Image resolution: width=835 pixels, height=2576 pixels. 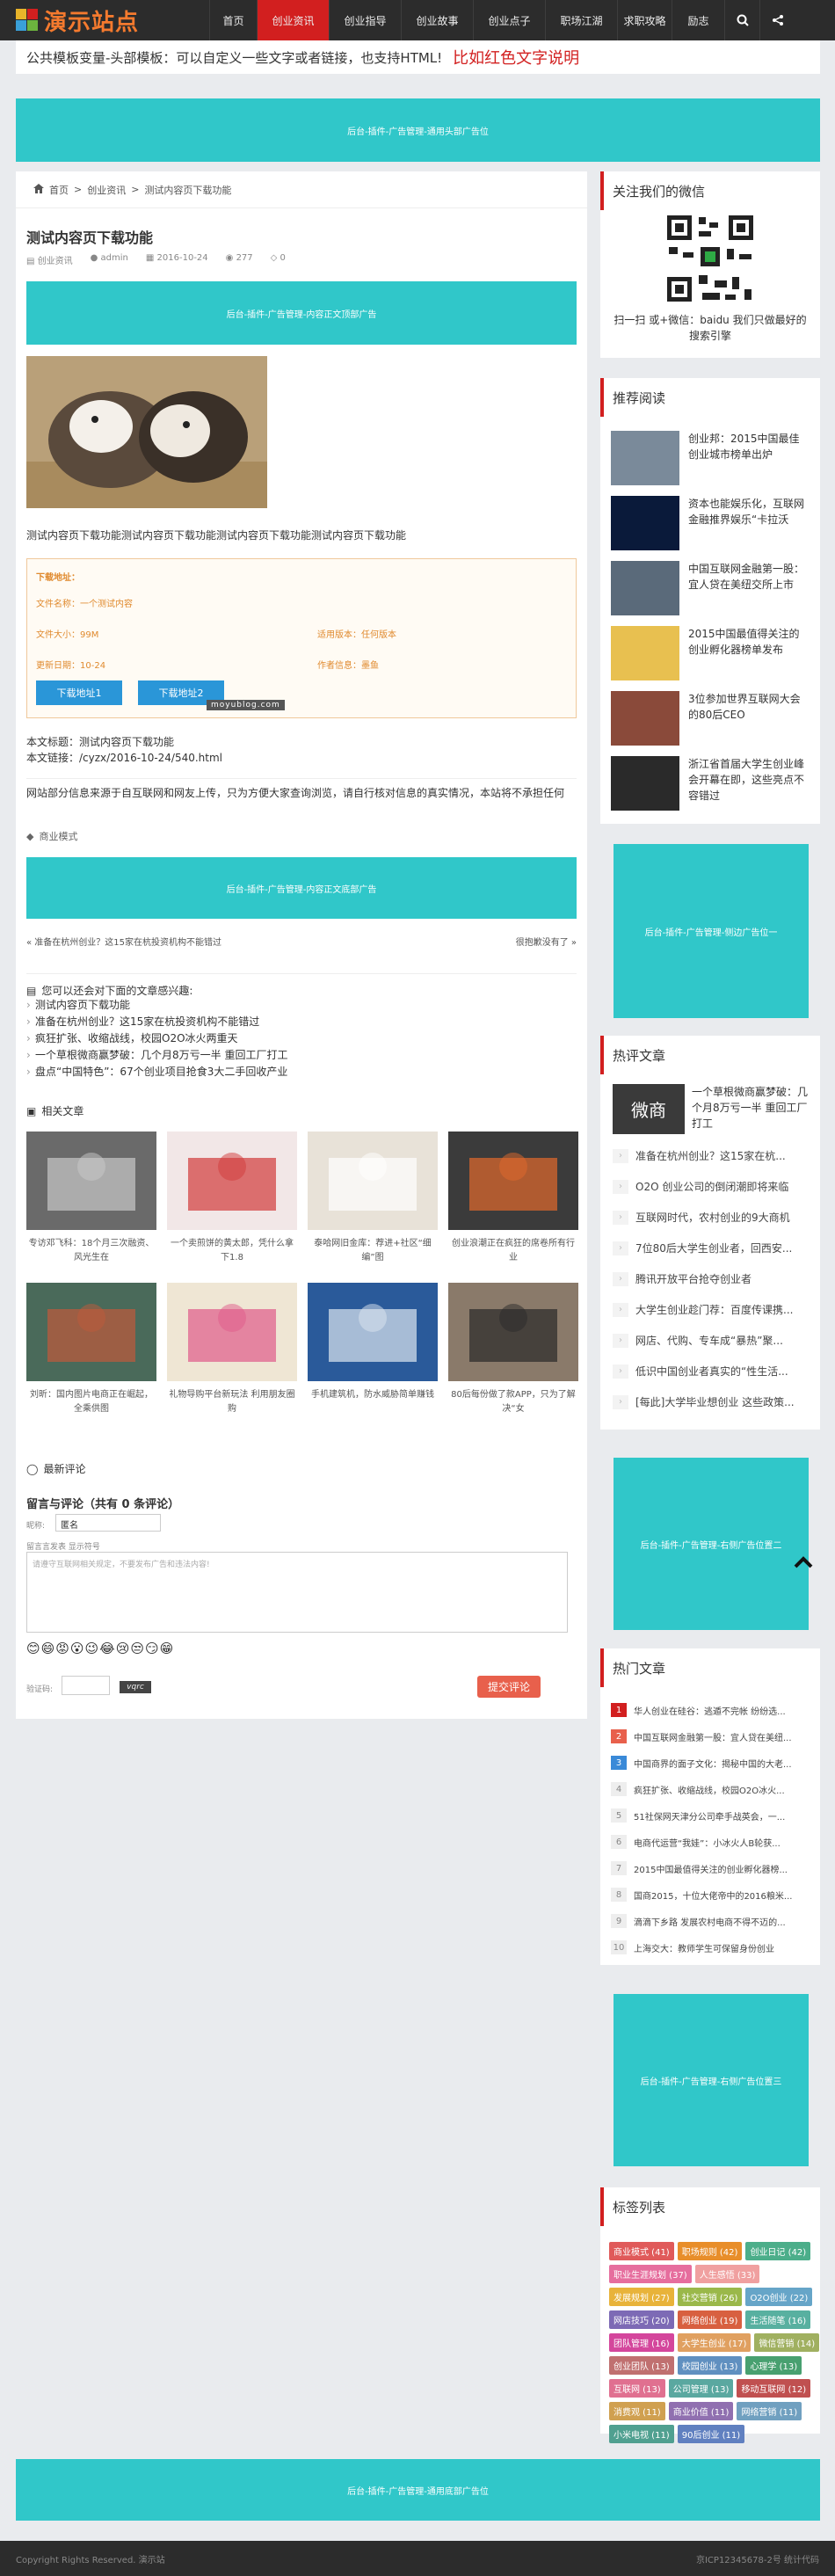 What do you see at coordinates (769, 2411) in the screenshot?
I see `tag-chip: 网络营销 (11)` at bounding box center [769, 2411].